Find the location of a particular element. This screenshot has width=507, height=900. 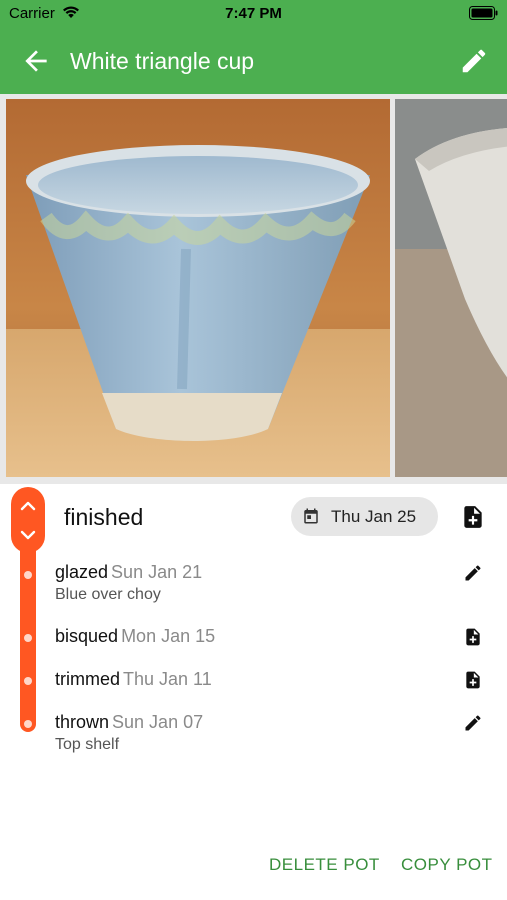

date-chip: Thu Jan 25 is located at coordinates (364, 516).